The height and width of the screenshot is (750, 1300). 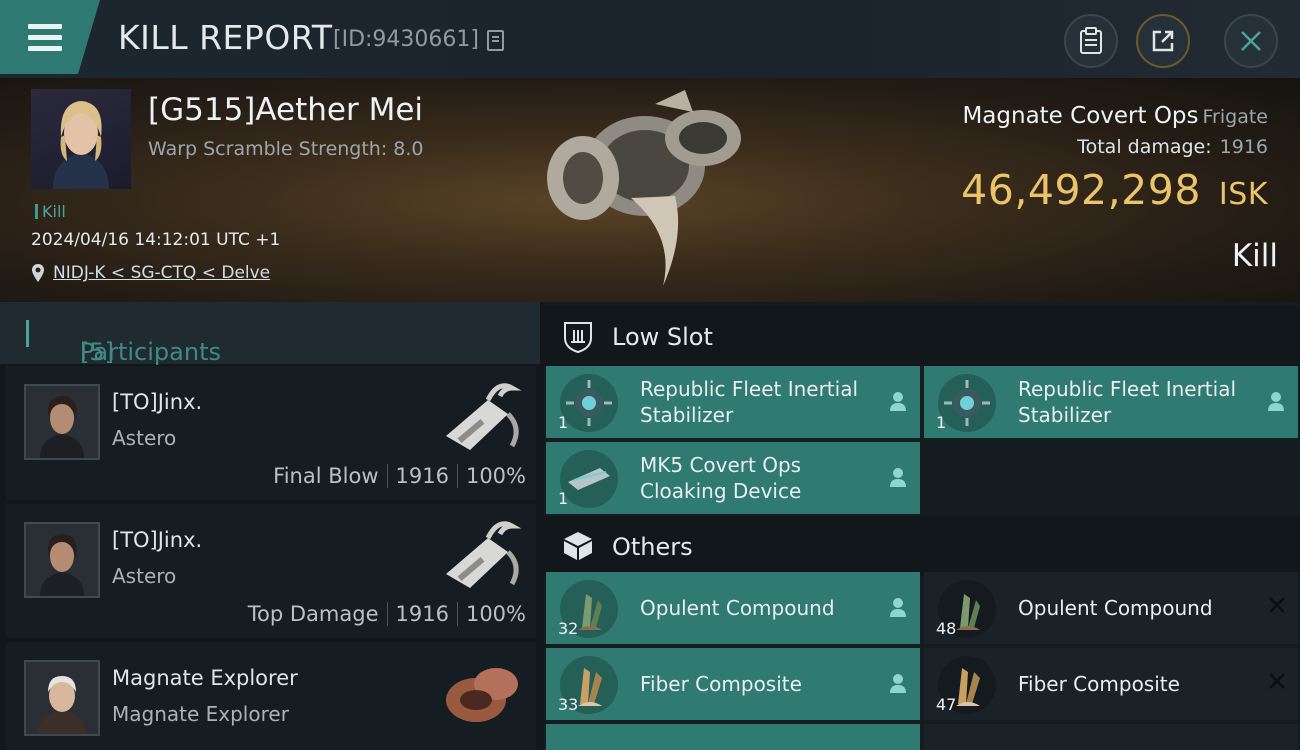 I want to click on participant-row: Magnate Explorer Magnate Explorer, so click(x=271, y=696).